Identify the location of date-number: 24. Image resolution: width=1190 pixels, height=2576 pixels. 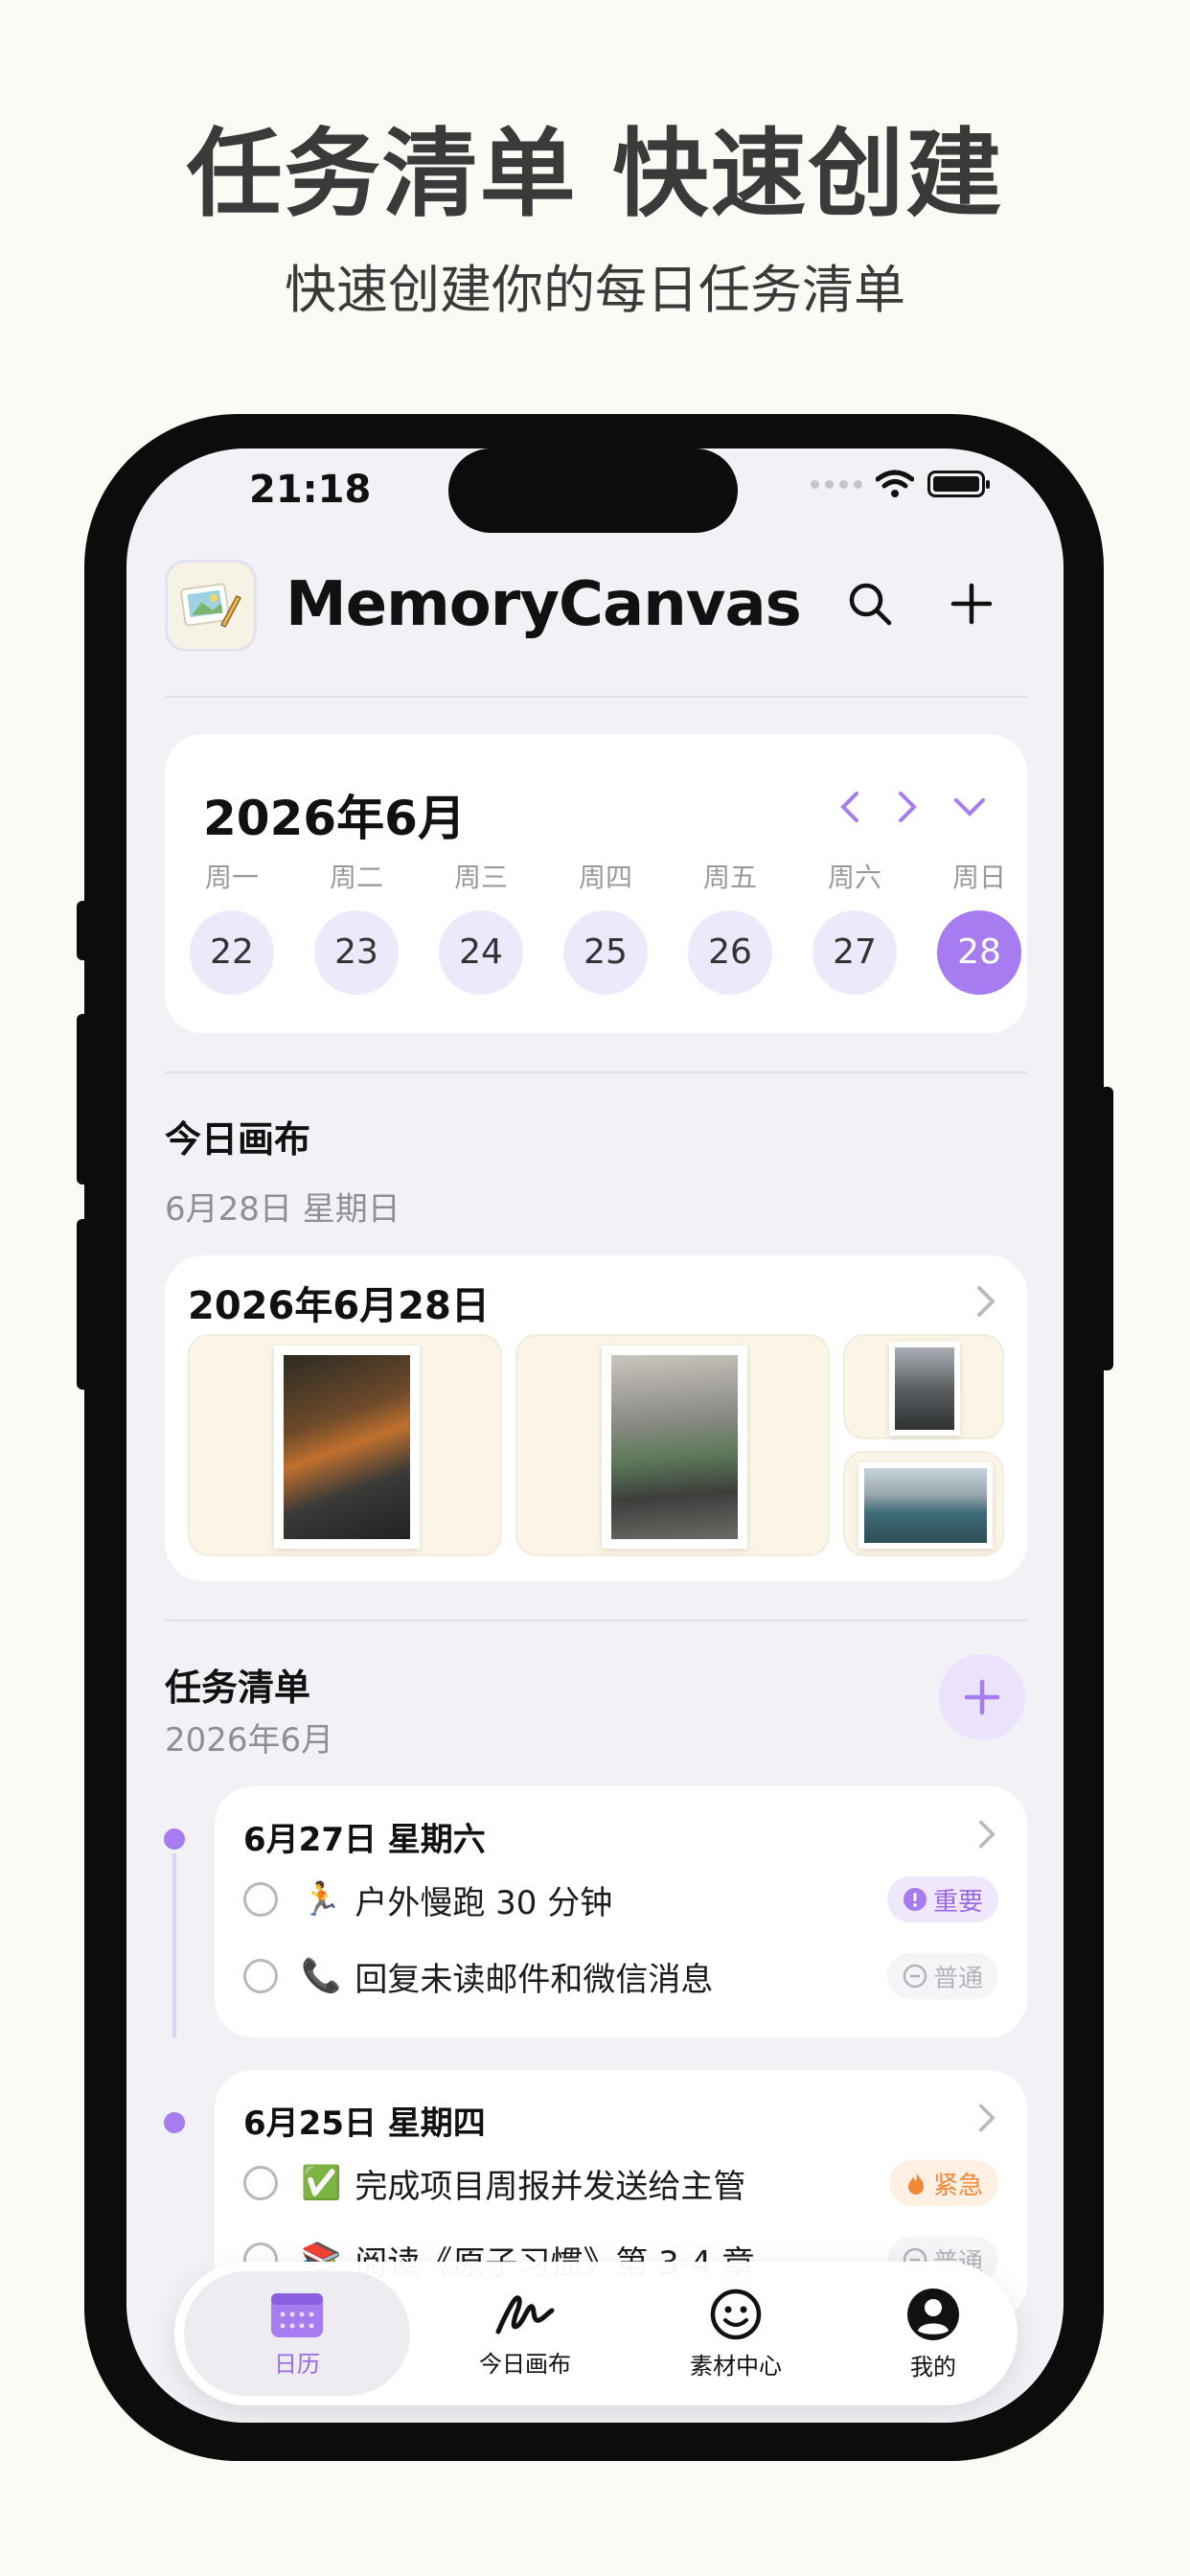
(481, 952).